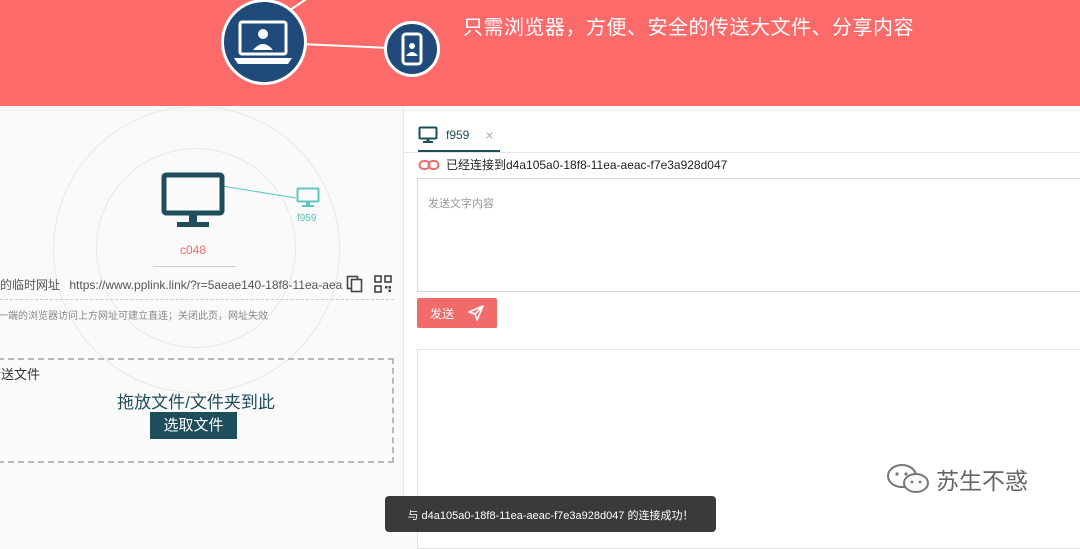 The image size is (1080, 549). What do you see at coordinates (461, 204) in the screenshot?
I see `message-placeholder: 发送文字内容` at bounding box center [461, 204].